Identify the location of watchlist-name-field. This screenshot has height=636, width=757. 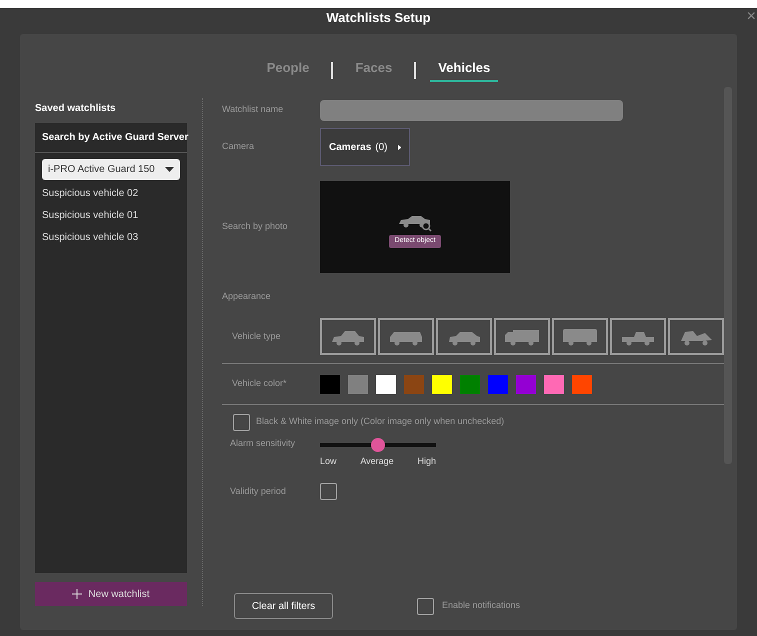
(471, 110).